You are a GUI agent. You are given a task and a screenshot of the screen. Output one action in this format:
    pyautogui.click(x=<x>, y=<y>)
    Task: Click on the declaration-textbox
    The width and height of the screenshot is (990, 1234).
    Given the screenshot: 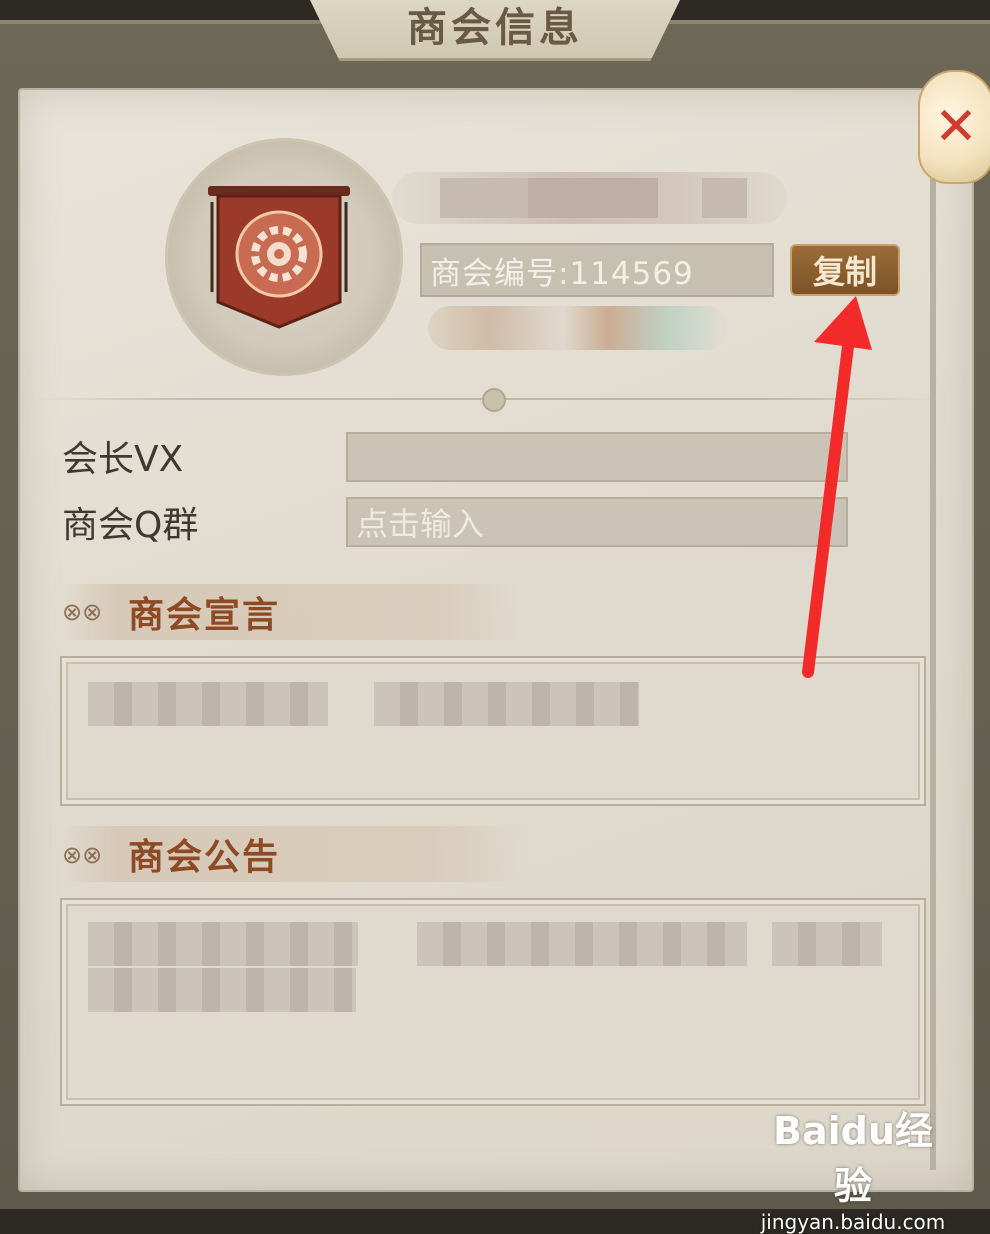 What is the action you would take?
    pyautogui.click(x=493, y=731)
    